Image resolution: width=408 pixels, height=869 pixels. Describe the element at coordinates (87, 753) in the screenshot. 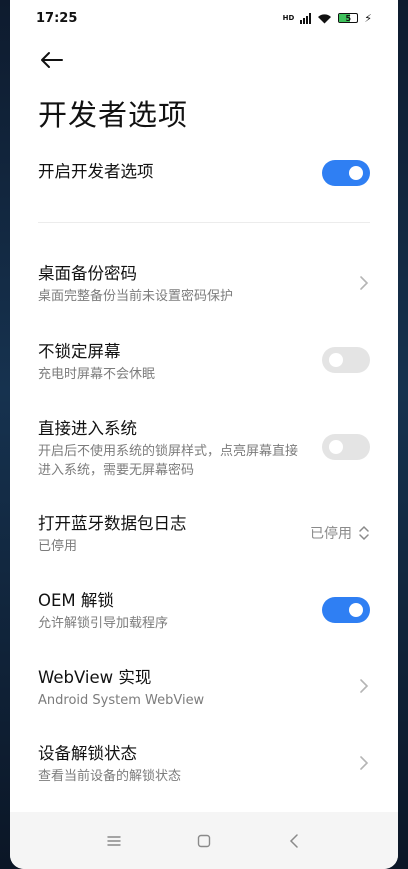

I see `row-title: 设备解锁状态` at that location.